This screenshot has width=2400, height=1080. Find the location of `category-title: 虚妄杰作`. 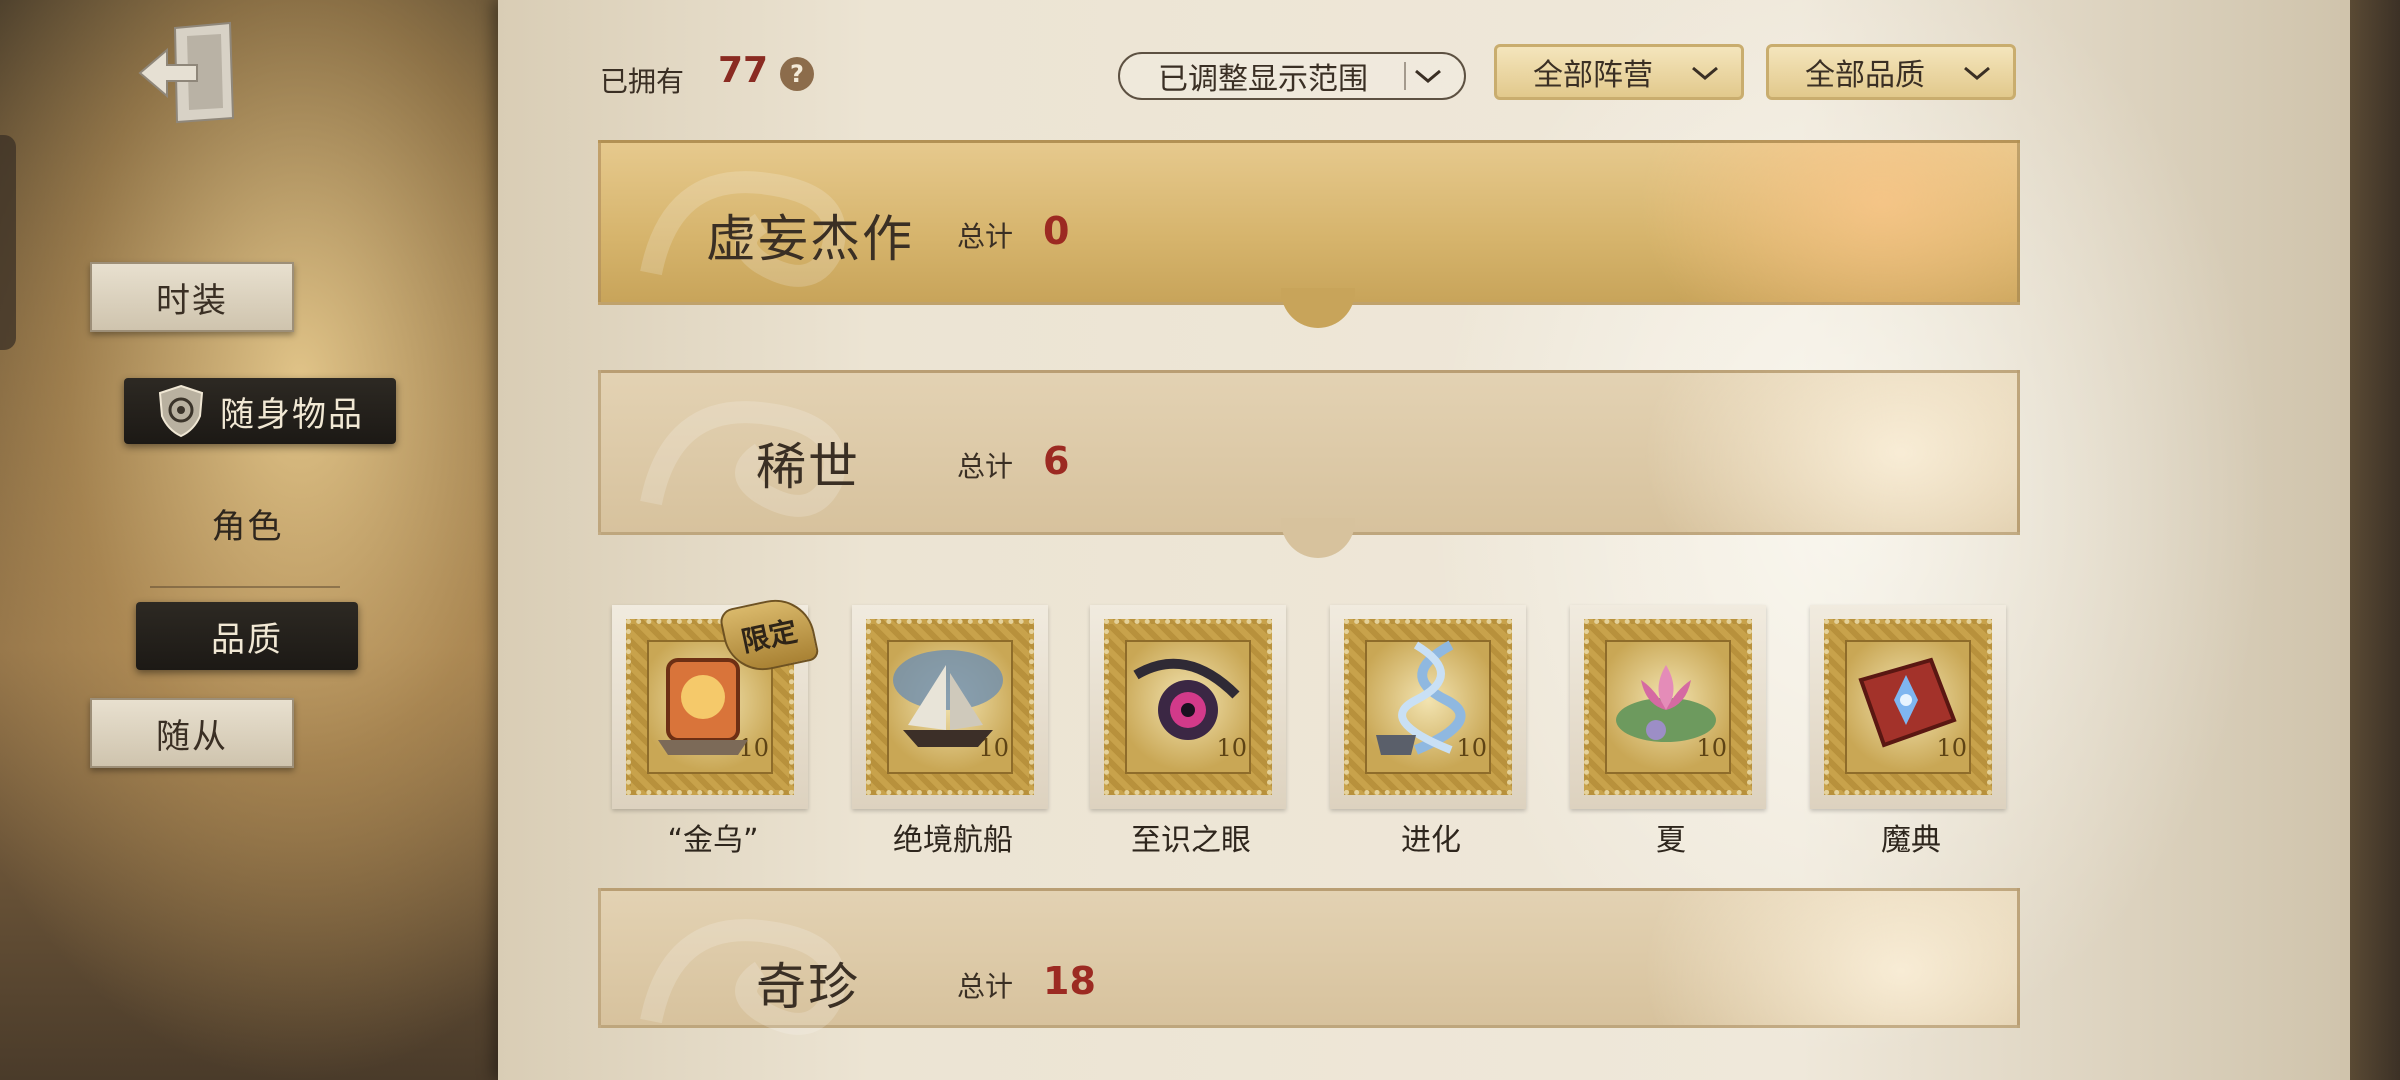

category-title: 虚妄杰作 is located at coordinates (810, 239).